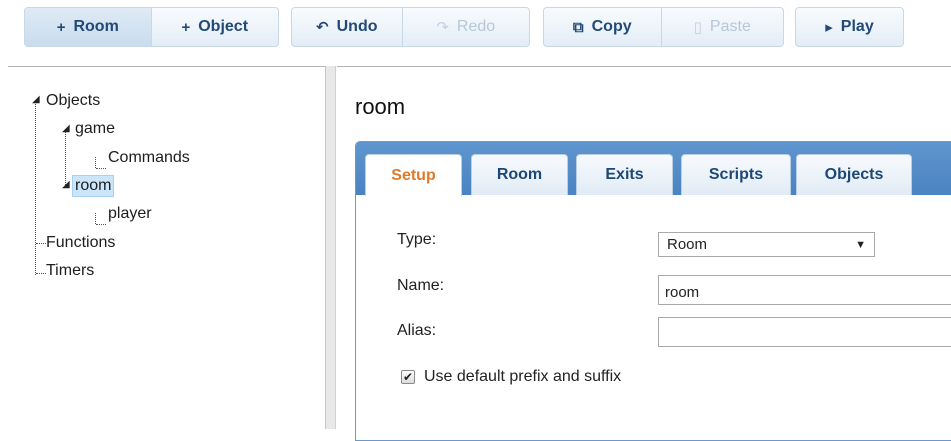  I want to click on prefix-checkbox-label: Use default prefix and suffix, so click(523, 376).